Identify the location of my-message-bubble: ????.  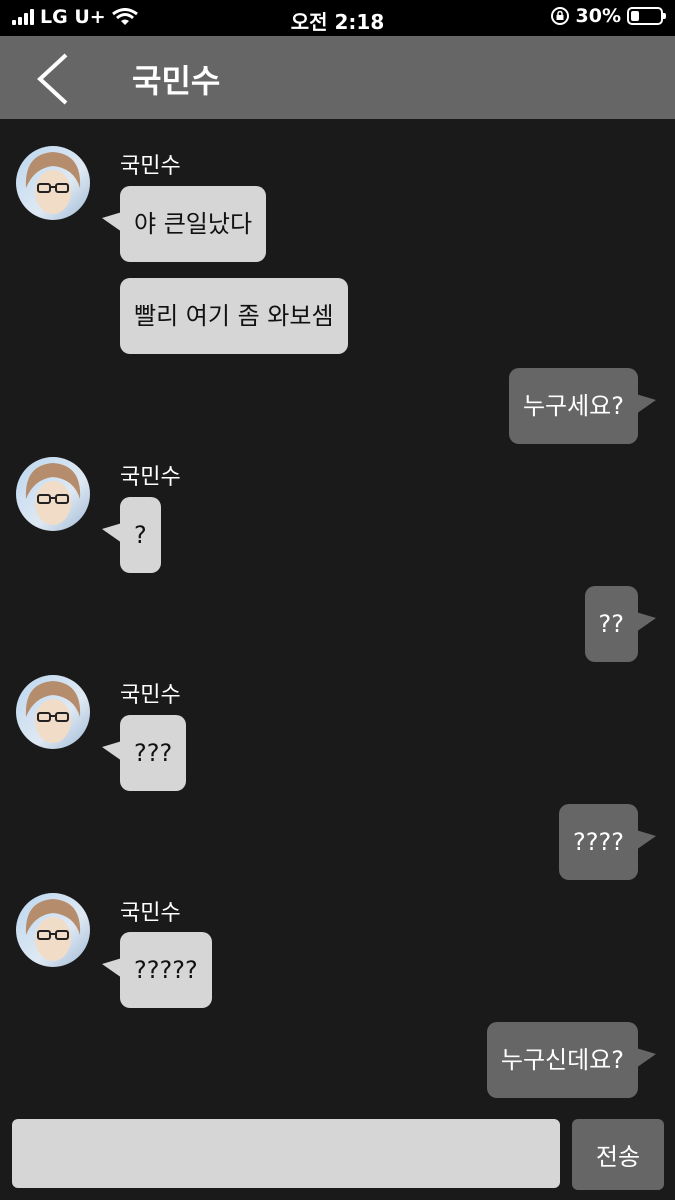
(607, 842).